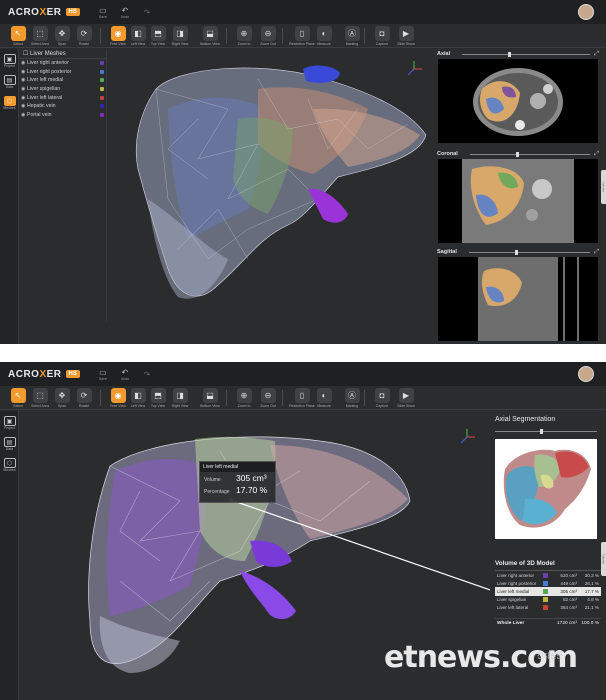  Describe the element at coordinates (526, 54) in the screenshot. I see `axial-slider` at that location.